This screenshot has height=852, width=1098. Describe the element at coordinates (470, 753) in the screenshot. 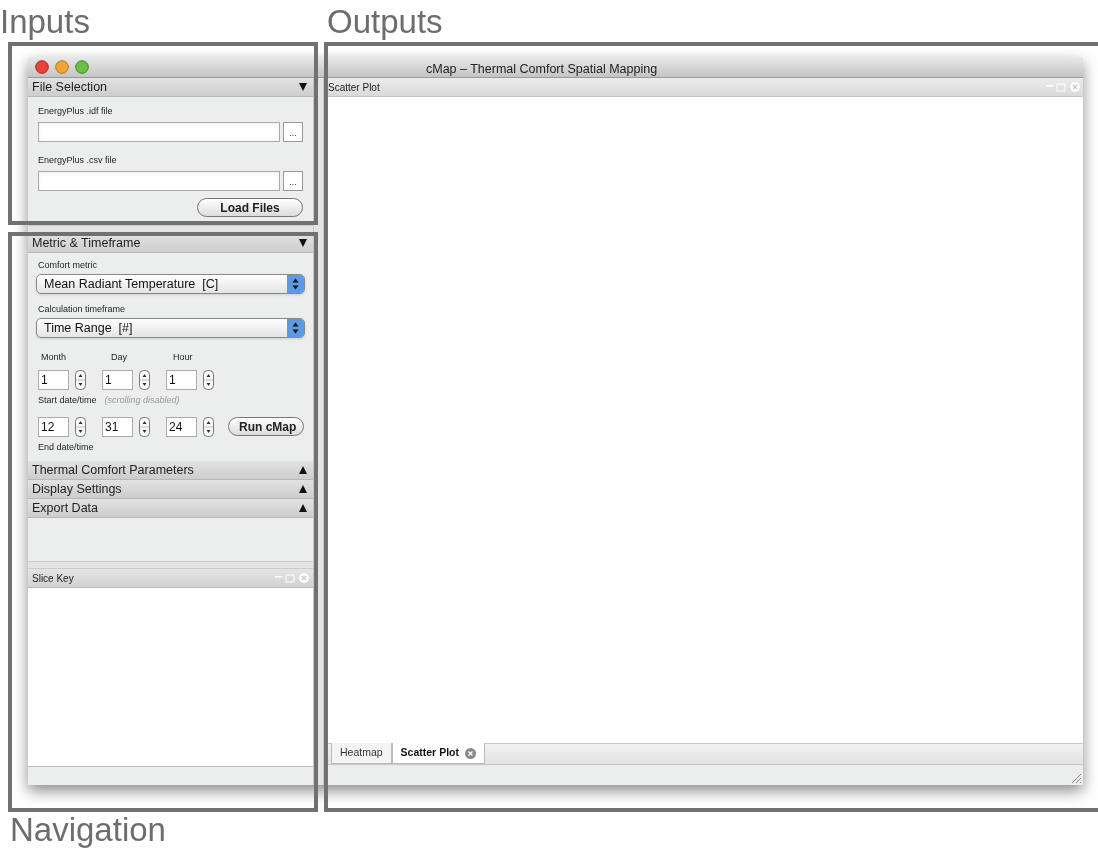

I see `close-tab-icon` at that location.